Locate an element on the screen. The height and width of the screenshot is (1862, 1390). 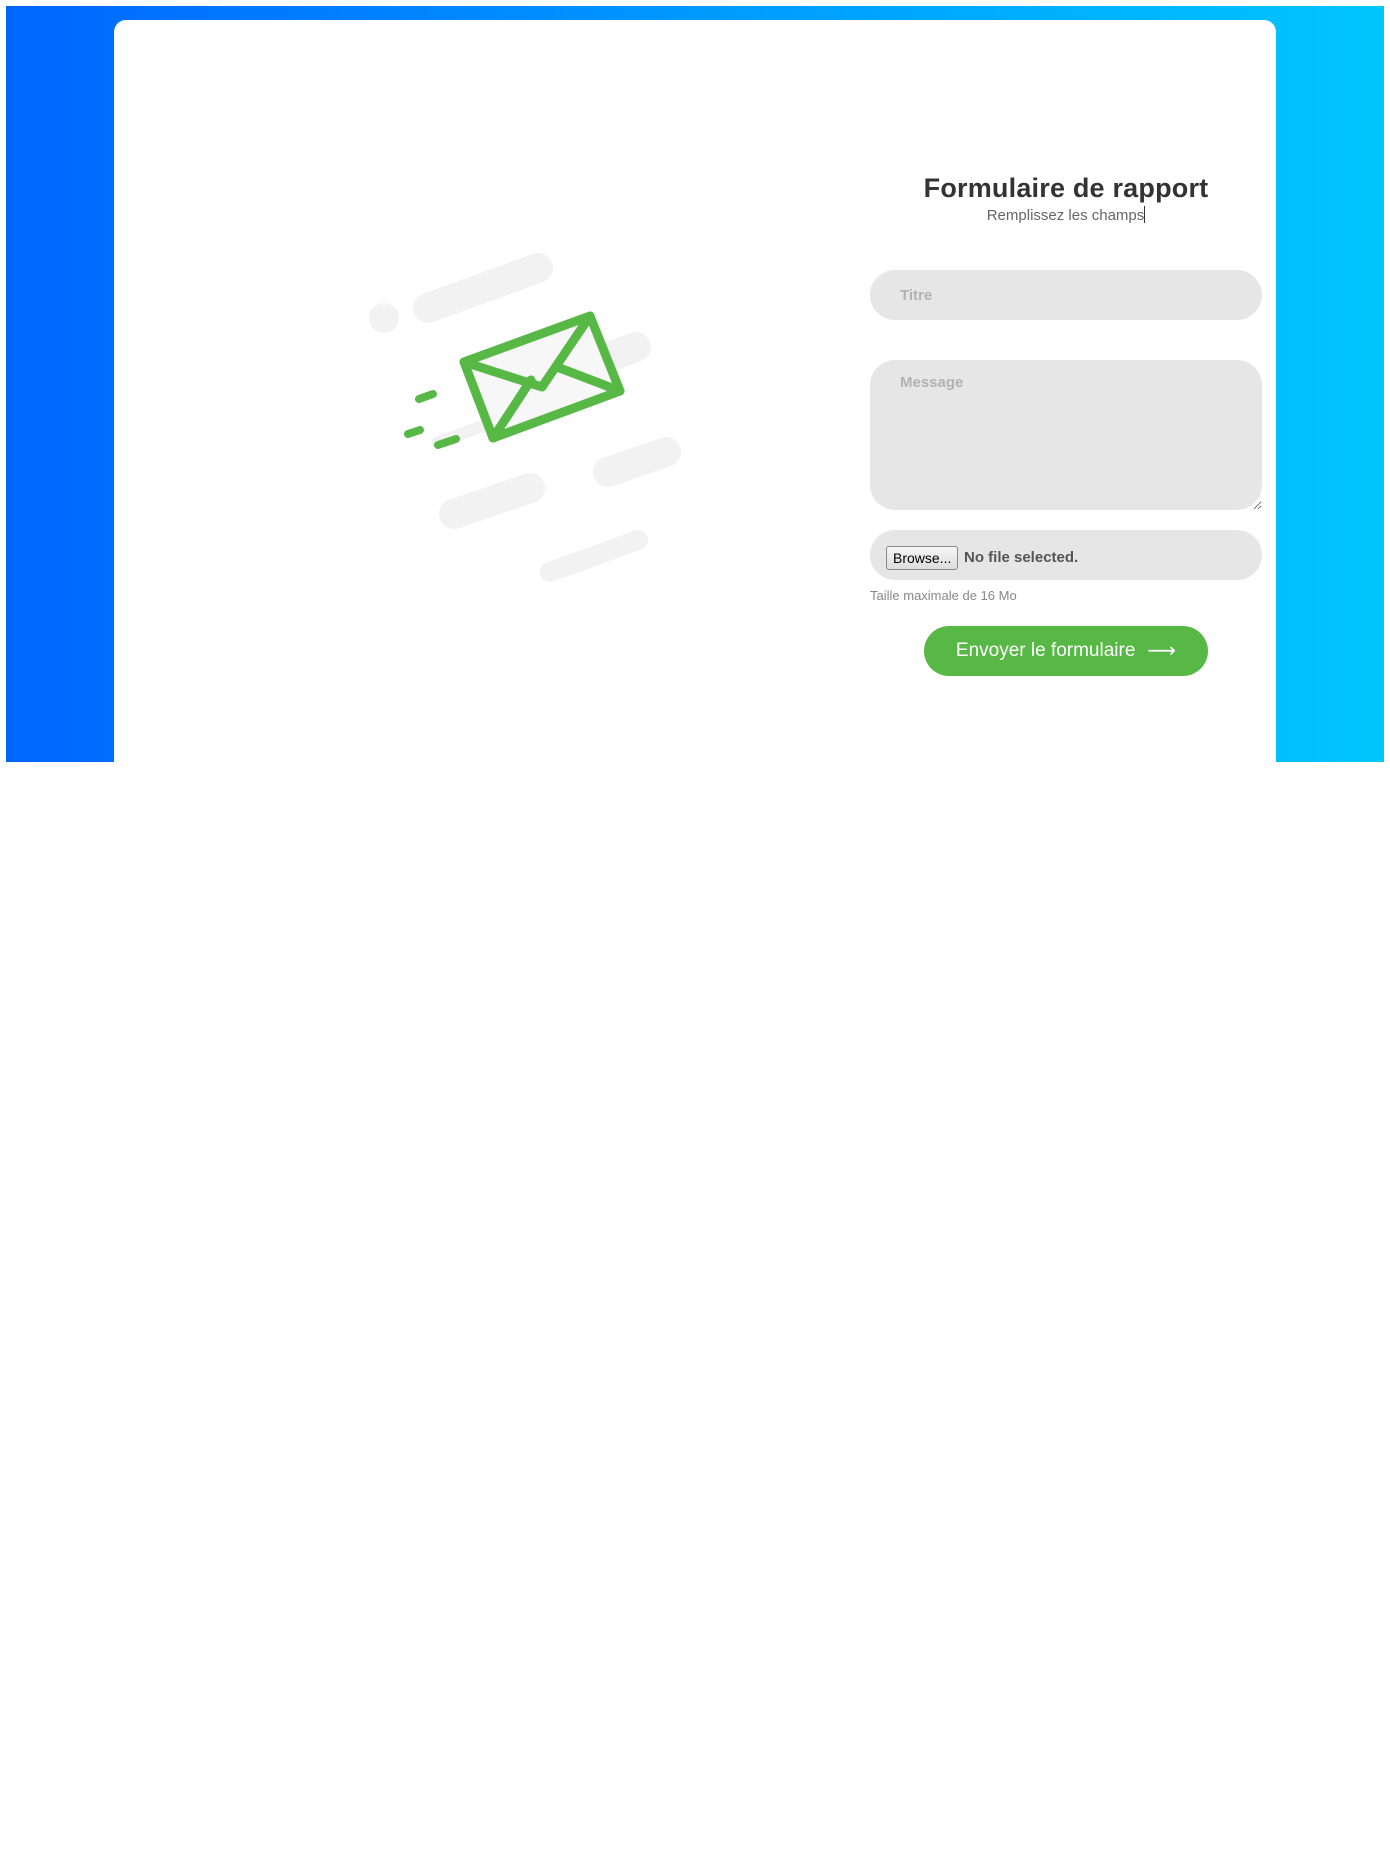
submit-button-label: Envoyer le formulaire is located at coordinates (1045, 650).